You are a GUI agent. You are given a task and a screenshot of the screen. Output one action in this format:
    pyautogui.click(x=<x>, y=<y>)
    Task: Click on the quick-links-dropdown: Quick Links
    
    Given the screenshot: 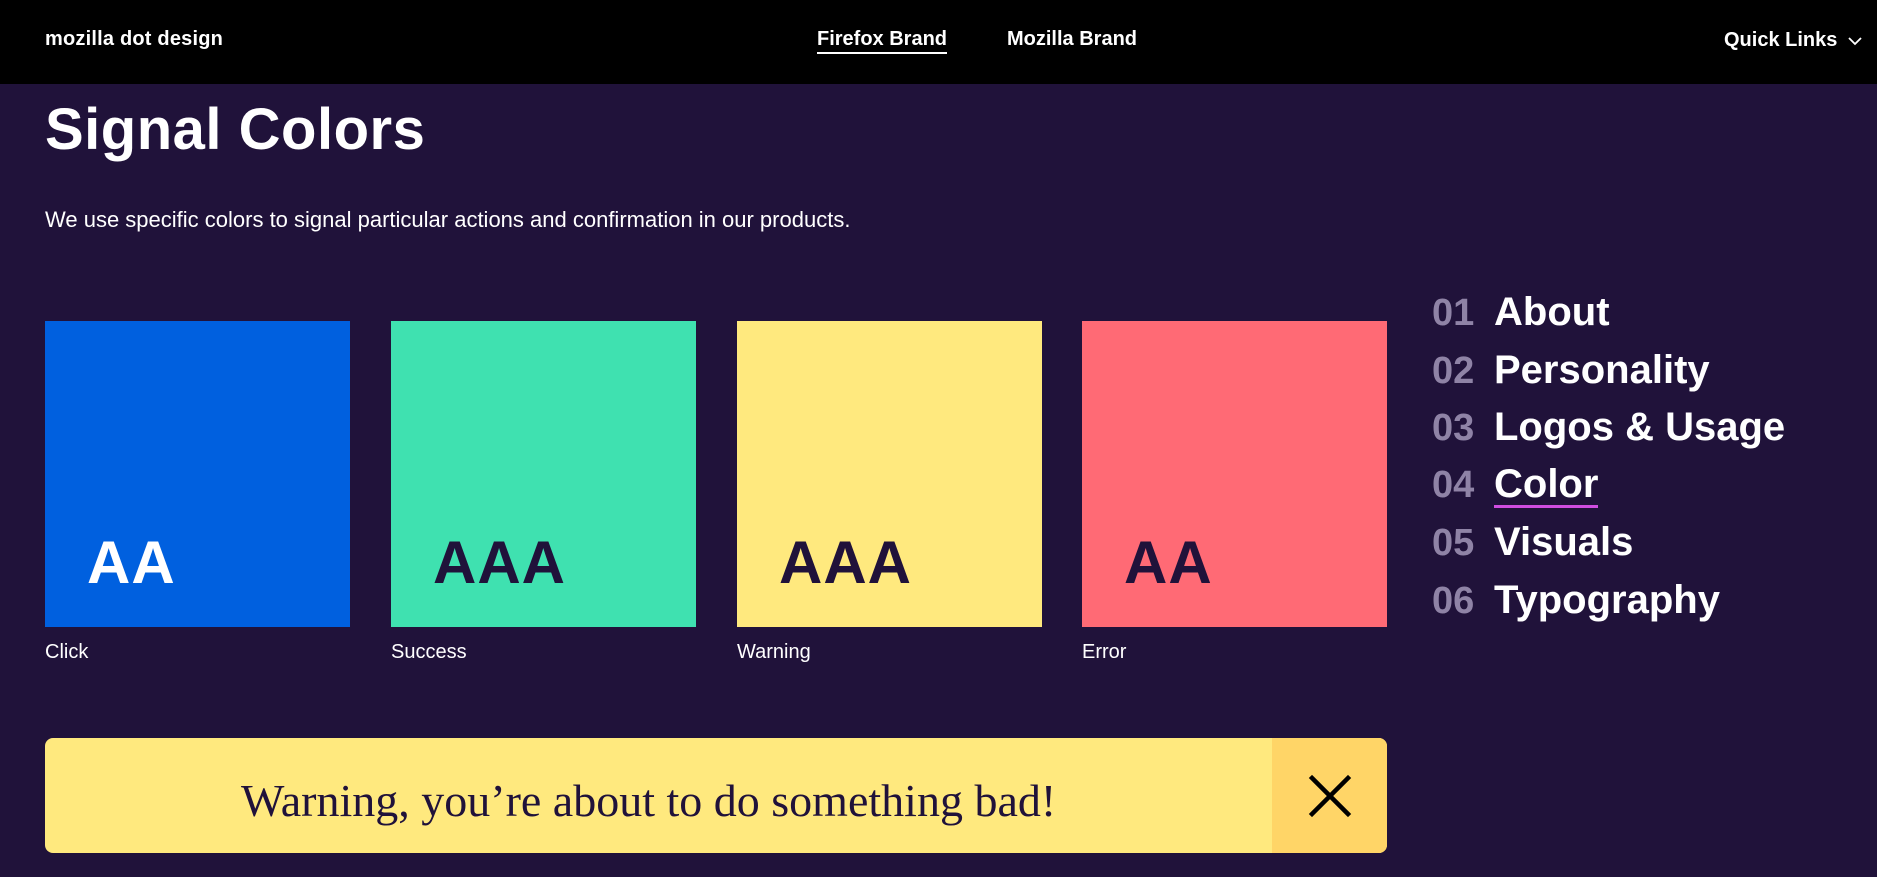 What is the action you would take?
    pyautogui.click(x=1793, y=40)
    